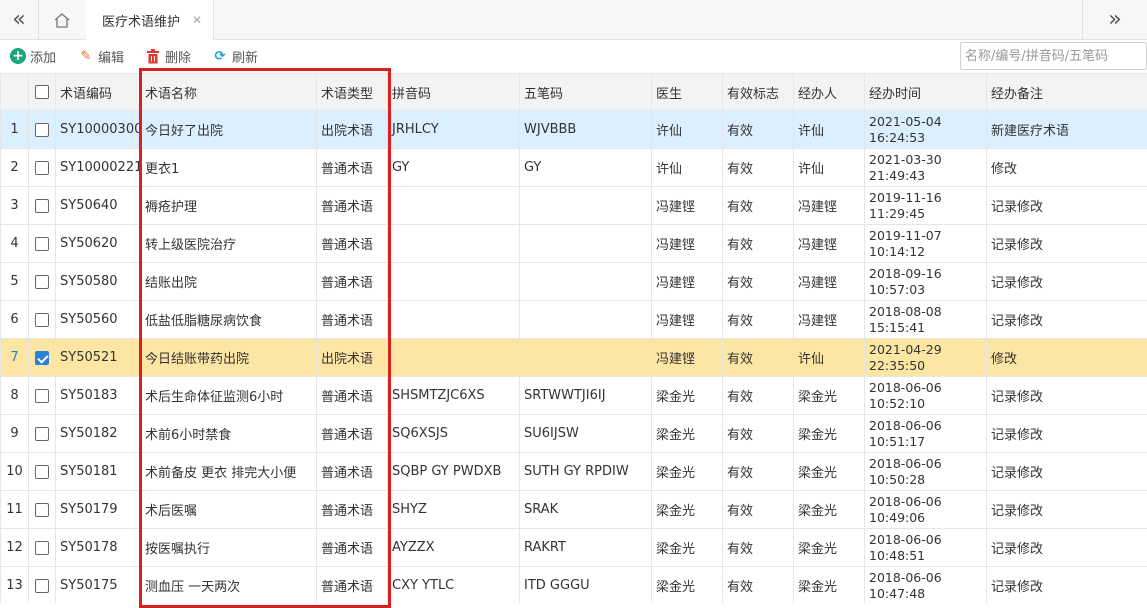 Image resolution: width=1147 pixels, height=608 pixels. What do you see at coordinates (454, 472) in the screenshot?
I see `cell-pinyin: SQBP GY PWDXB` at bounding box center [454, 472].